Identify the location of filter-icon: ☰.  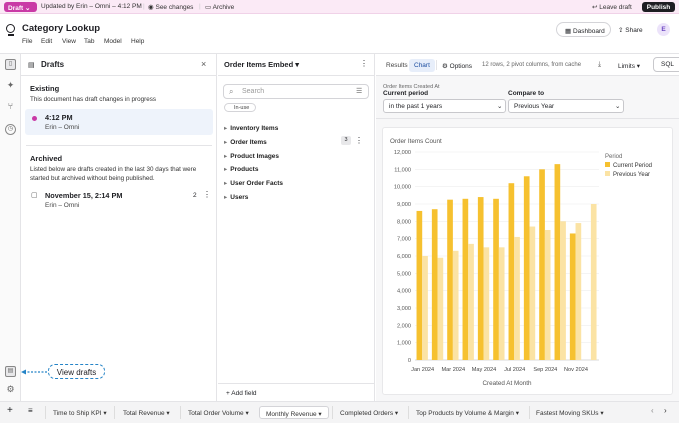
(359, 91).